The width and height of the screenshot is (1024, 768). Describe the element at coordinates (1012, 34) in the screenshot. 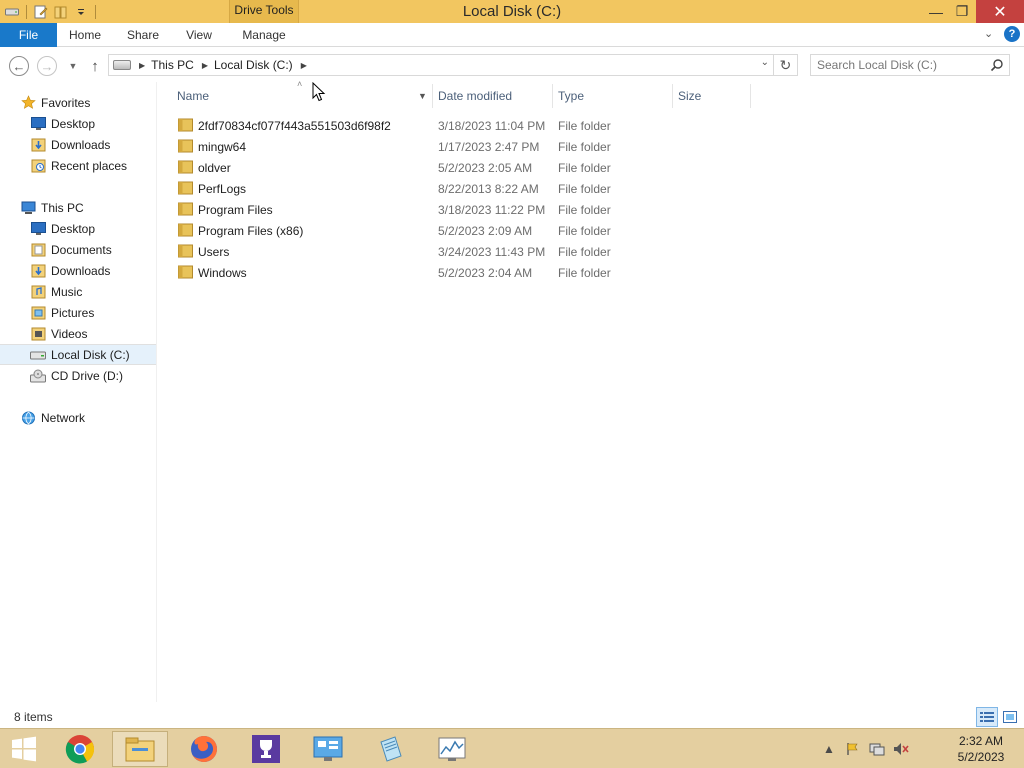

I see `help-icon: ?` at that location.